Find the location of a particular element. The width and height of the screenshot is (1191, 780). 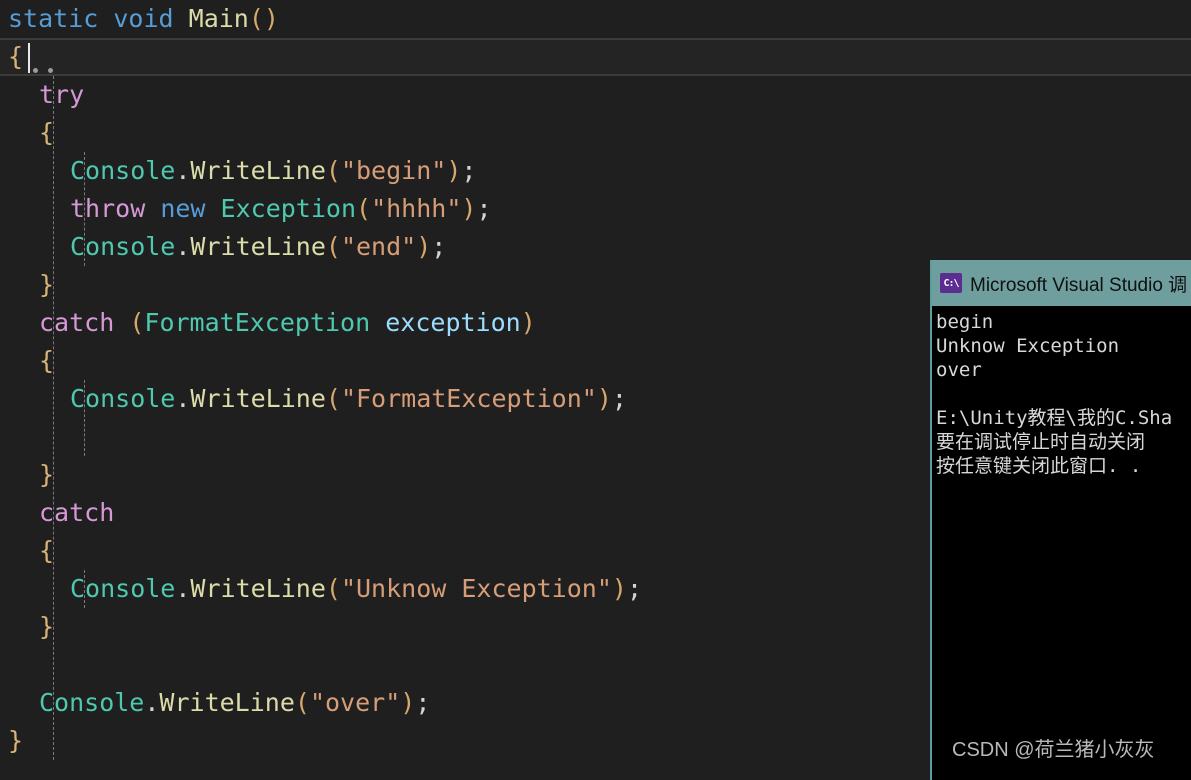

code-token: "Unknow Exception" is located at coordinates (476, 588).